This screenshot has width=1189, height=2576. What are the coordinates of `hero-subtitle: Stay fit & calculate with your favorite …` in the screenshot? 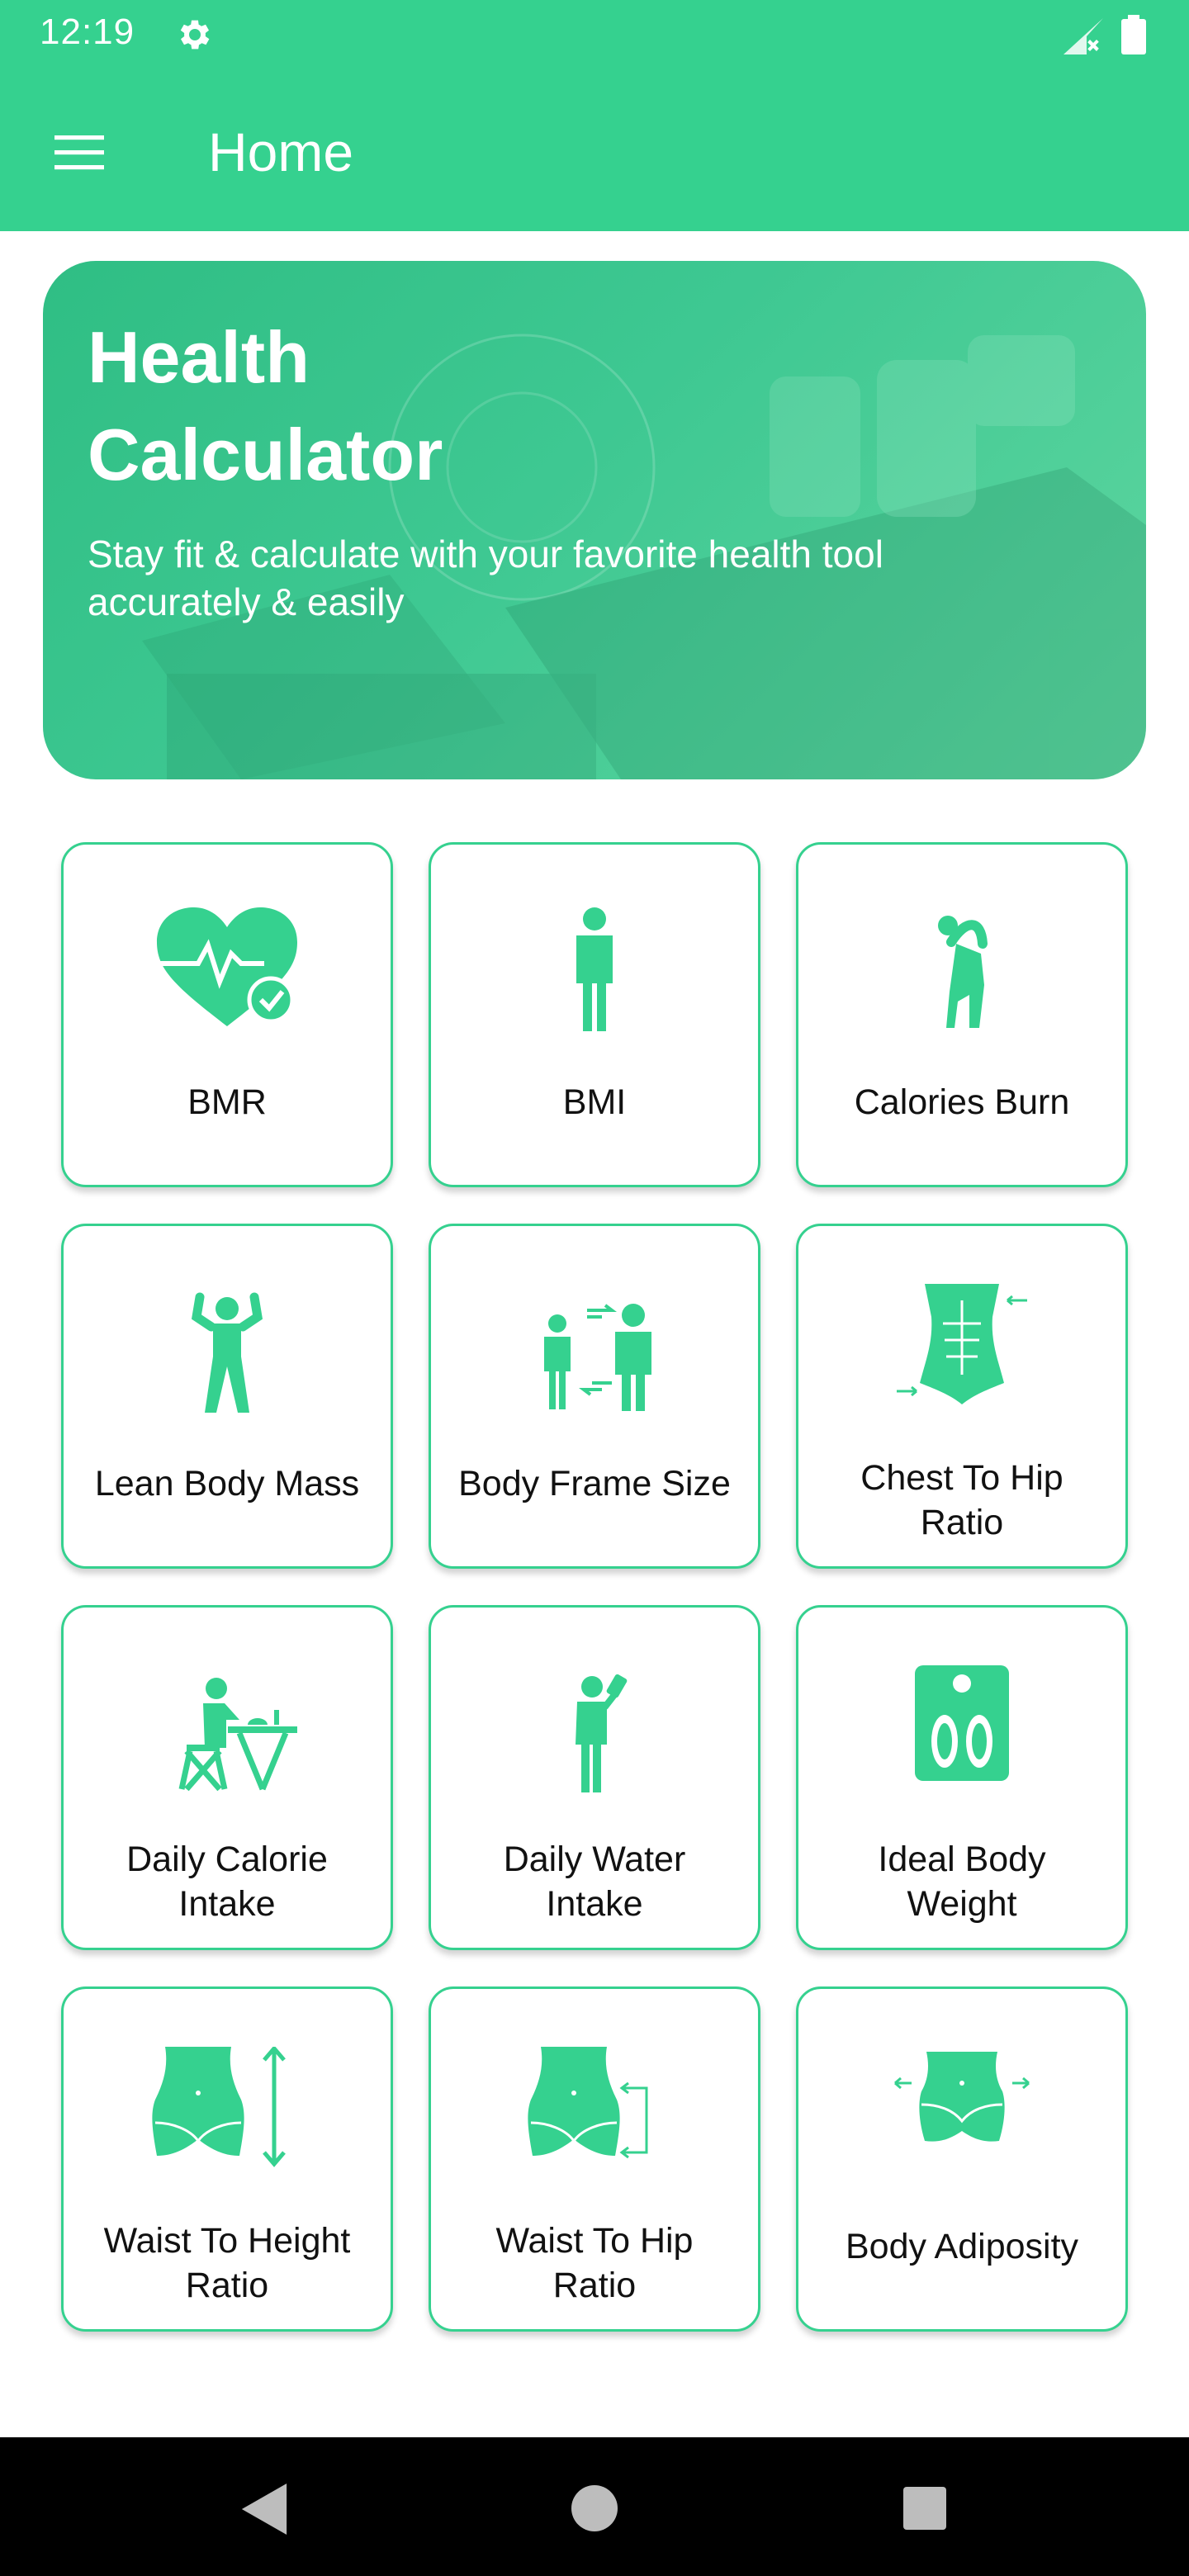 It's located at (485, 578).